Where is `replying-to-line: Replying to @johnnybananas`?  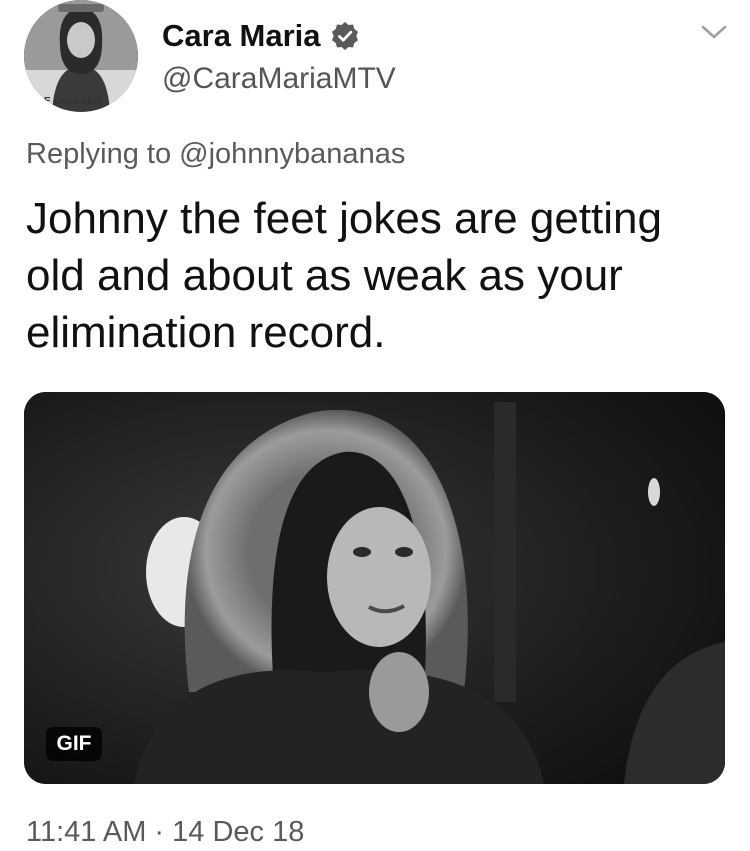 replying-to-line: Replying to @johnnybananas is located at coordinates (215, 154).